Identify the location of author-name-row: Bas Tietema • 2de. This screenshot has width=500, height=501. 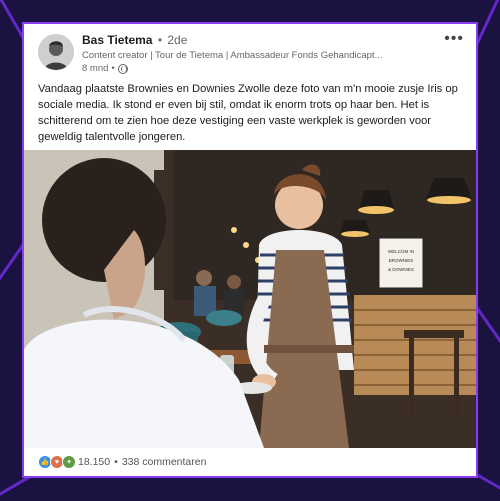
(134, 40).